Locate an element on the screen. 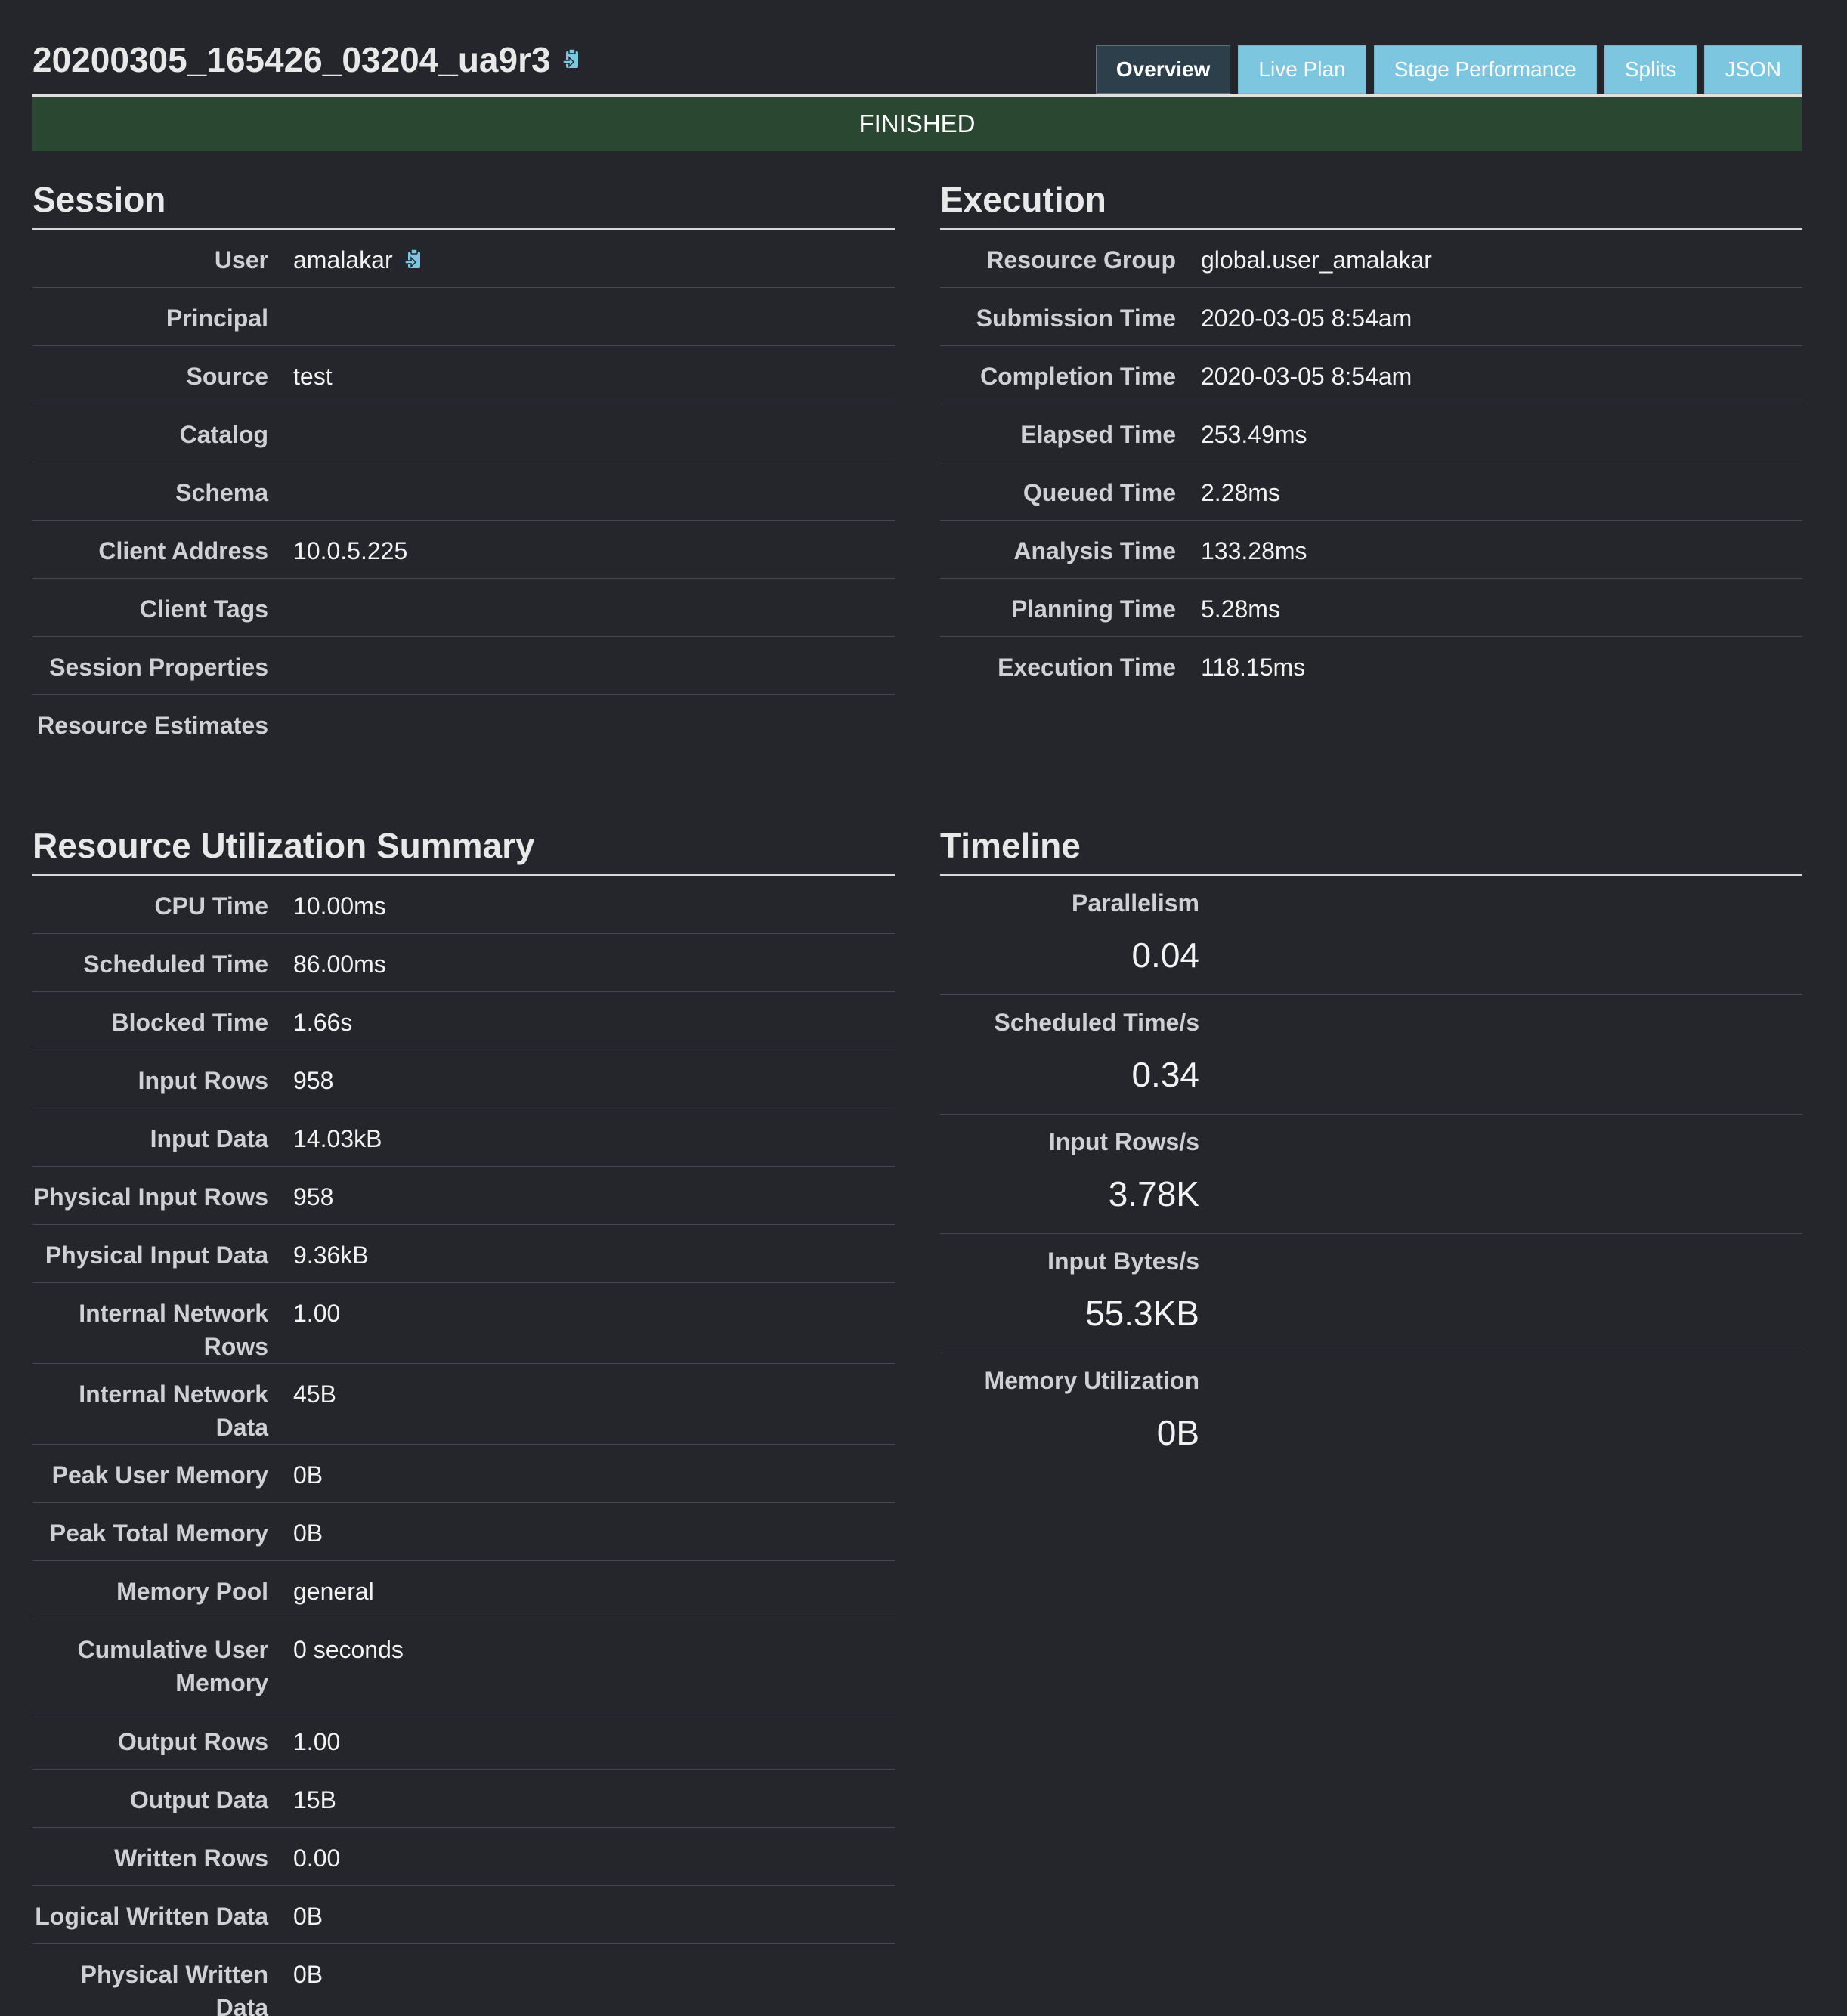 The width and height of the screenshot is (1847, 2016). row-value: 0.00 is located at coordinates (317, 1858).